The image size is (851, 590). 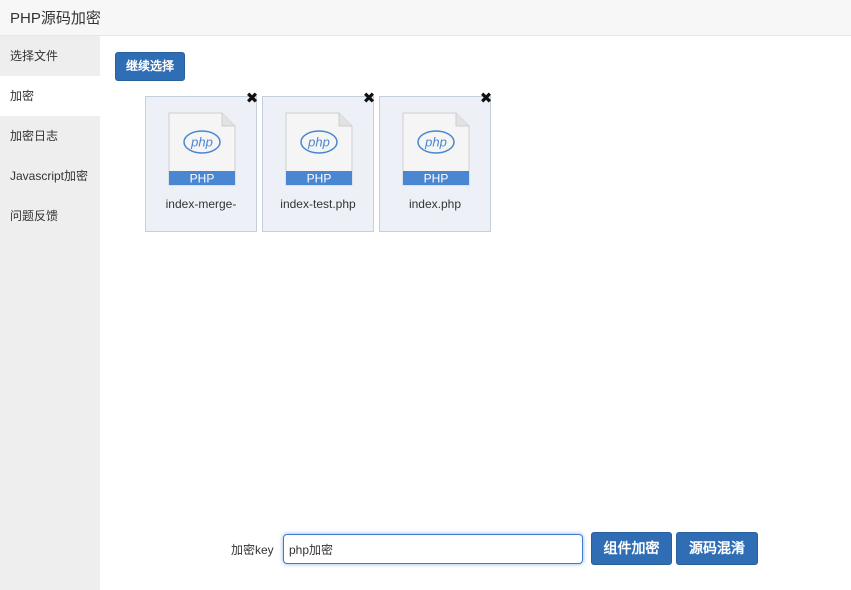 I want to click on file-card: ✖ php PHP index.php, so click(x=435, y=161).